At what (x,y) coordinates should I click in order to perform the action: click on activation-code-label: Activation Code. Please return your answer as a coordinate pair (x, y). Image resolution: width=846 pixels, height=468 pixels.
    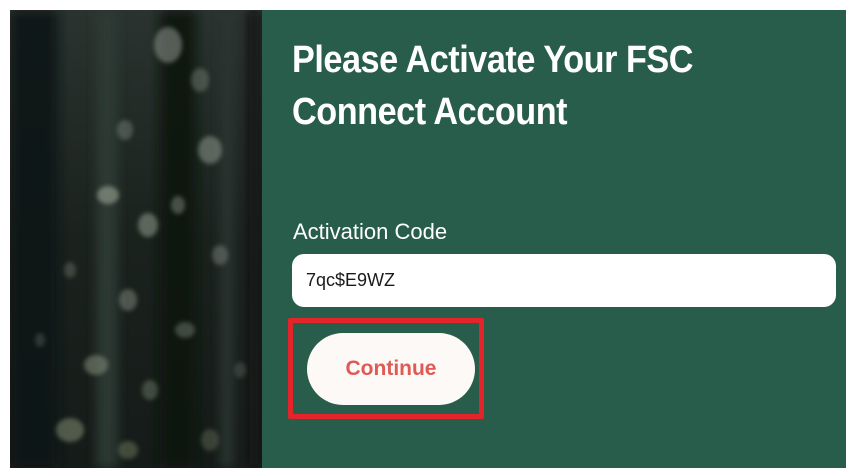
    Looking at the image, I should click on (370, 231).